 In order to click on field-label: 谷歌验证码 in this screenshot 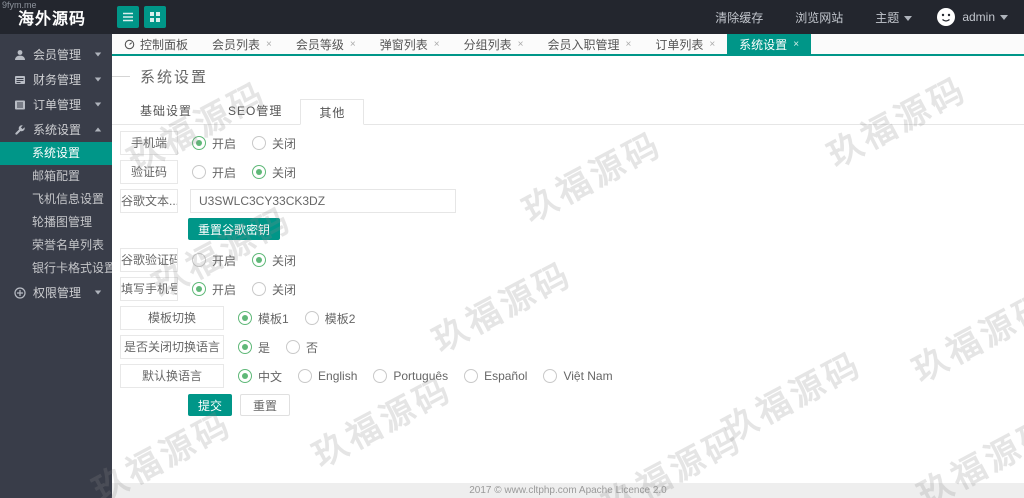, I will do `click(149, 260)`.